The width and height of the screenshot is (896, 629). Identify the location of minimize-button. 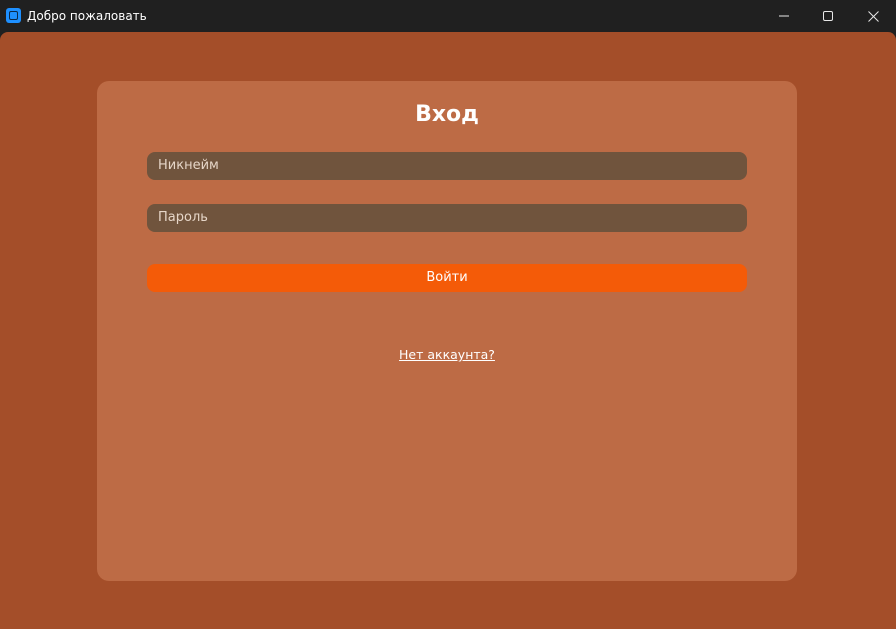
(784, 16).